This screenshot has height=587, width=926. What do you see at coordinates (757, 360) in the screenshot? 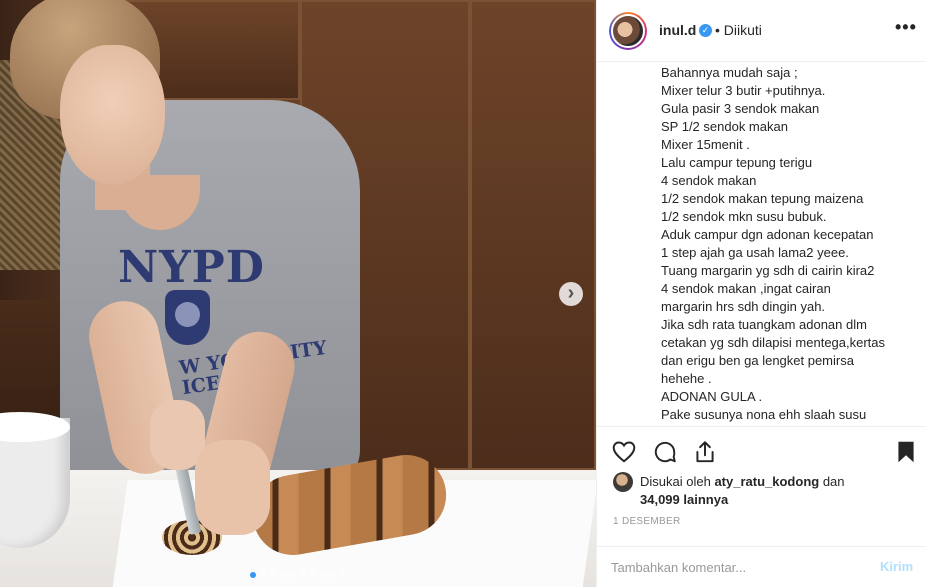
I see `caption-line: dan erigu ben ga lengket pemirsa` at bounding box center [757, 360].